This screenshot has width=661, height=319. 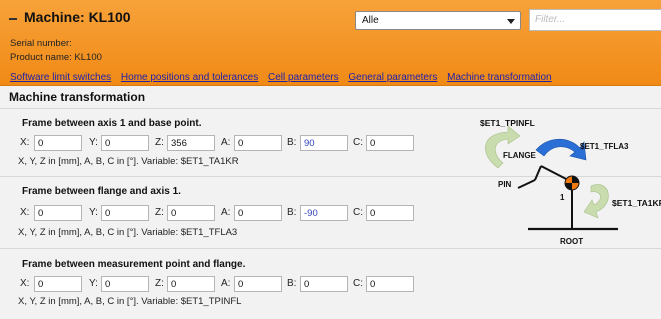 I want to click on diagram-label-axis: 1, so click(x=562, y=197).